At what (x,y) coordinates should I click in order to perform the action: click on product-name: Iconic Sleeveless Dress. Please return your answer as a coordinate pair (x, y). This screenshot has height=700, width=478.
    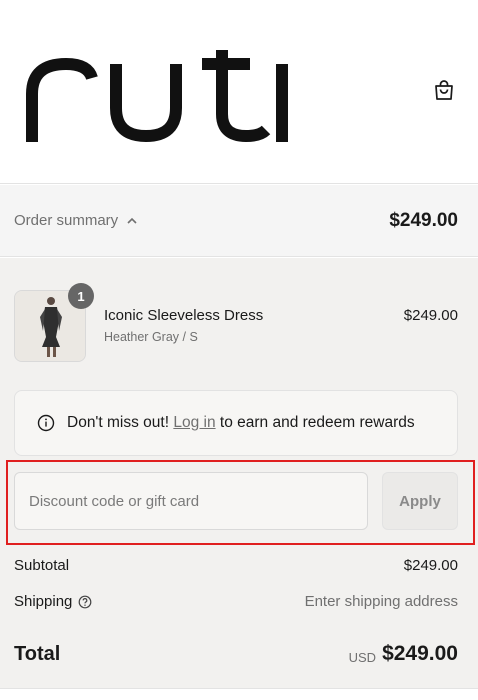
    Looking at the image, I should click on (184, 315).